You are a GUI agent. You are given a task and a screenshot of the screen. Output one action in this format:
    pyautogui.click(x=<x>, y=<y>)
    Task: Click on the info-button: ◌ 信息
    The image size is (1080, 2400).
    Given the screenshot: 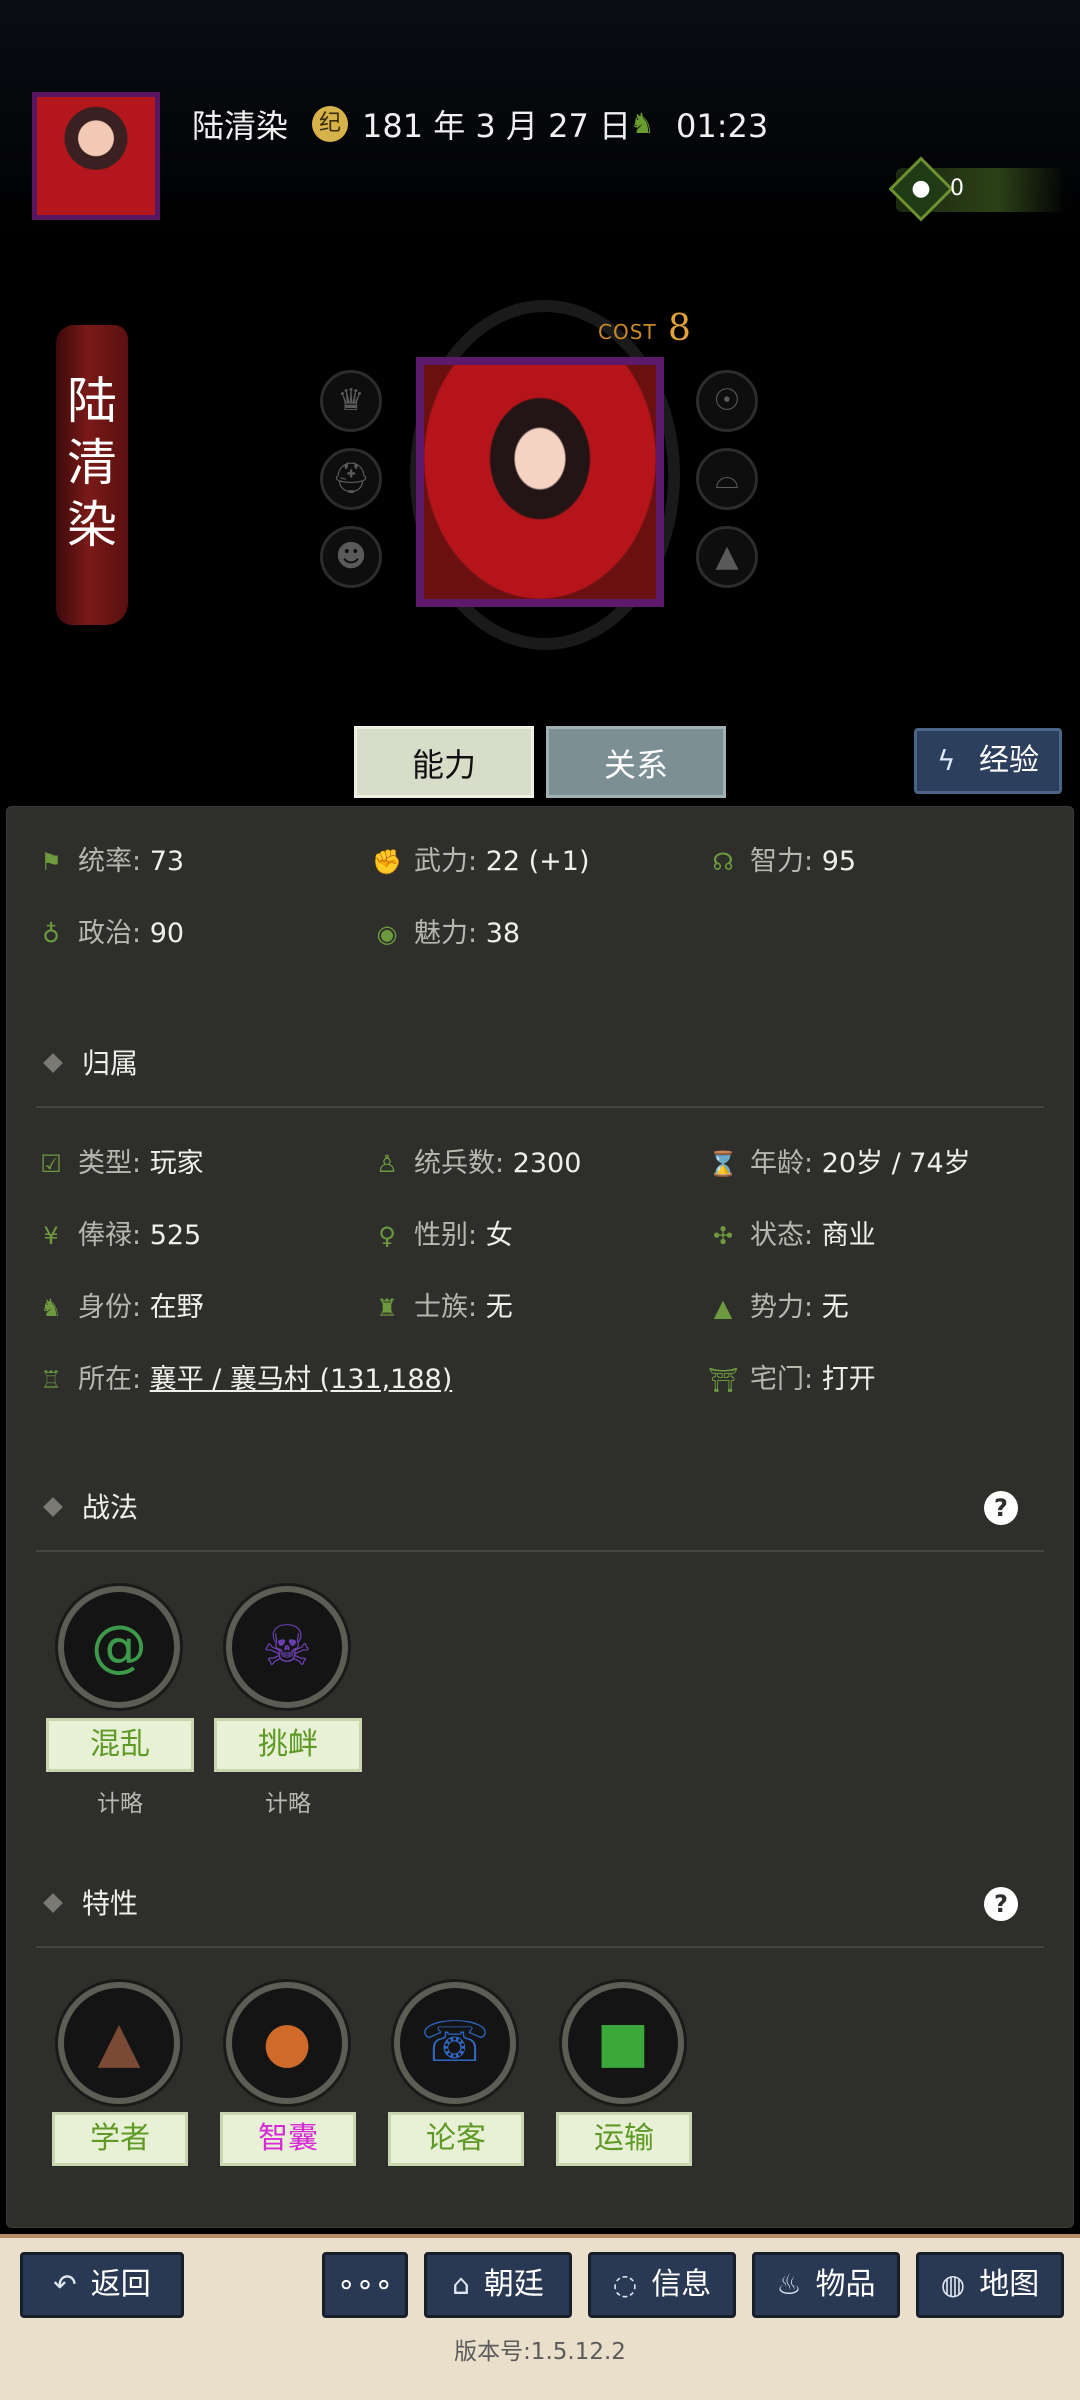 What is the action you would take?
    pyautogui.click(x=662, y=2285)
    